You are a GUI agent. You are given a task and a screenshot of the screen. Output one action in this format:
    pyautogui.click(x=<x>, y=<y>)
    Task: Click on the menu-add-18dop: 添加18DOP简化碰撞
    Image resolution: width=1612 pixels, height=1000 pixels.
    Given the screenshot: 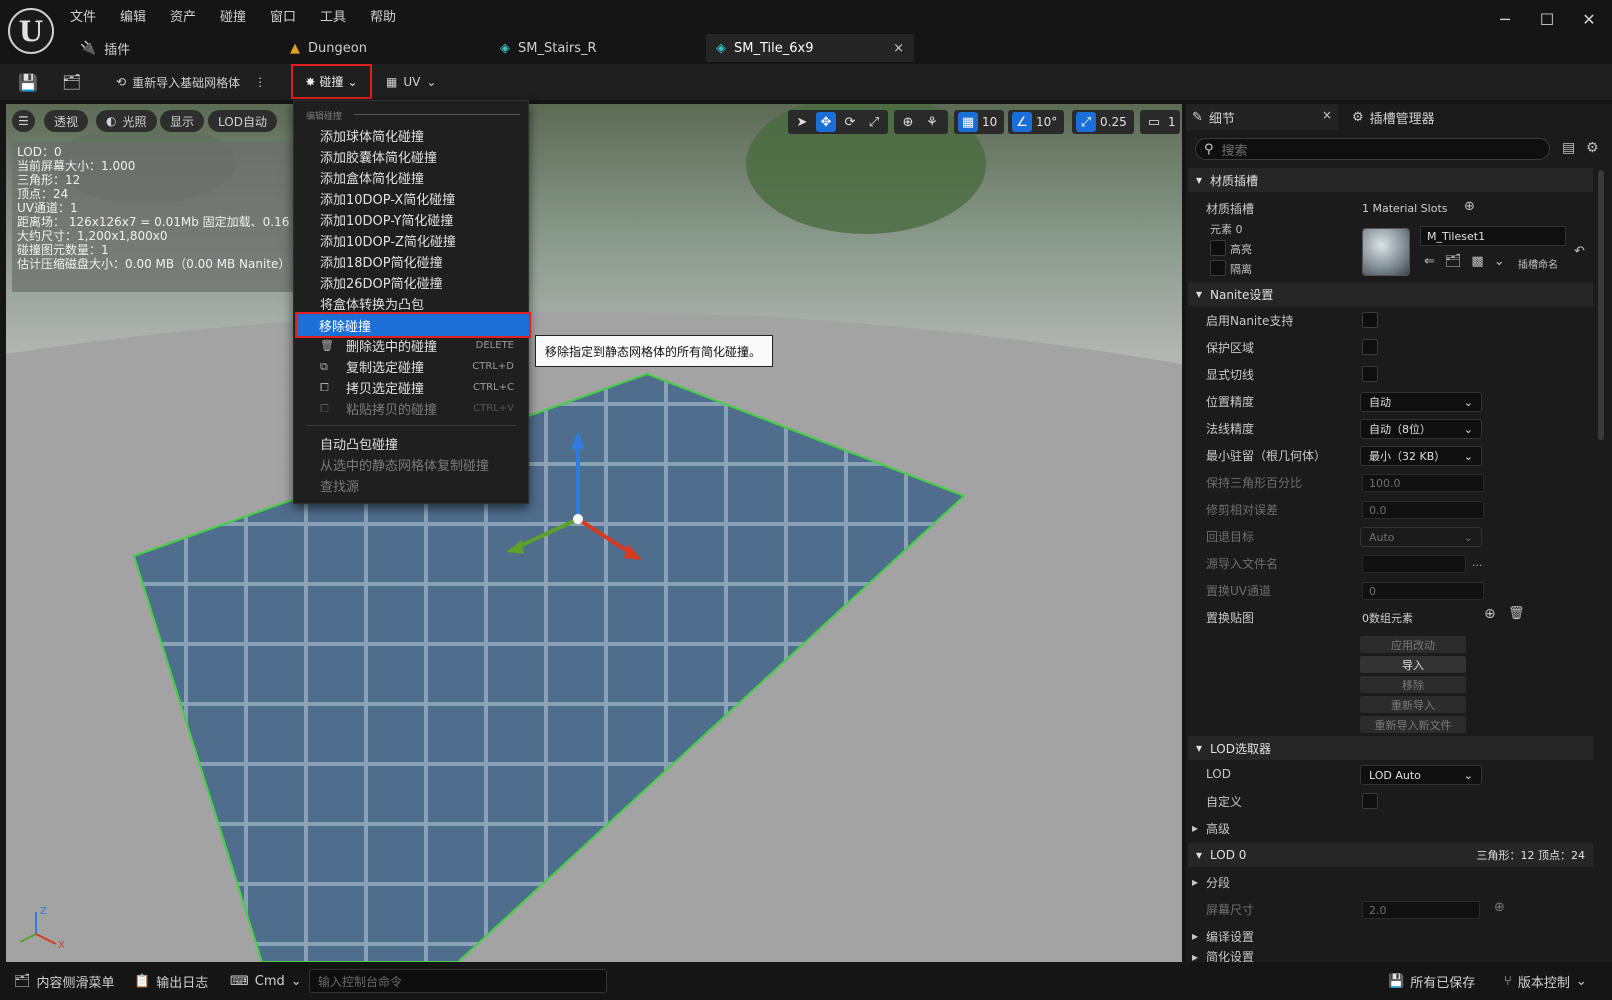 What is the action you would take?
    pyautogui.click(x=411, y=261)
    